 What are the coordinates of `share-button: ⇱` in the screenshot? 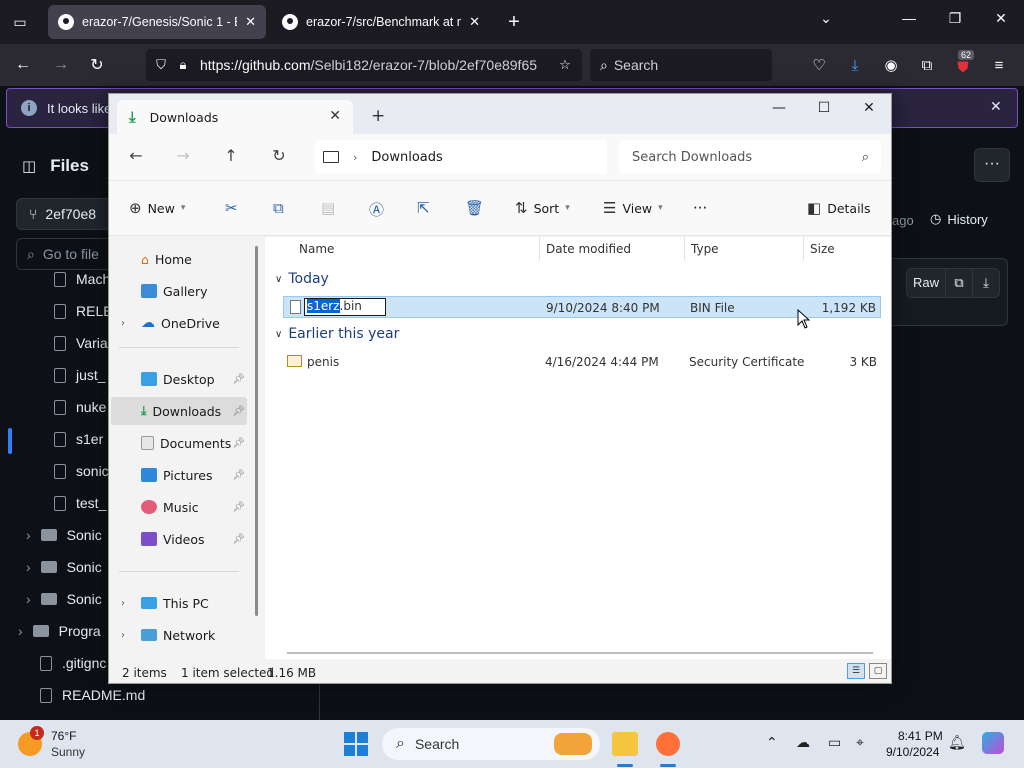 It's located at (423, 208).